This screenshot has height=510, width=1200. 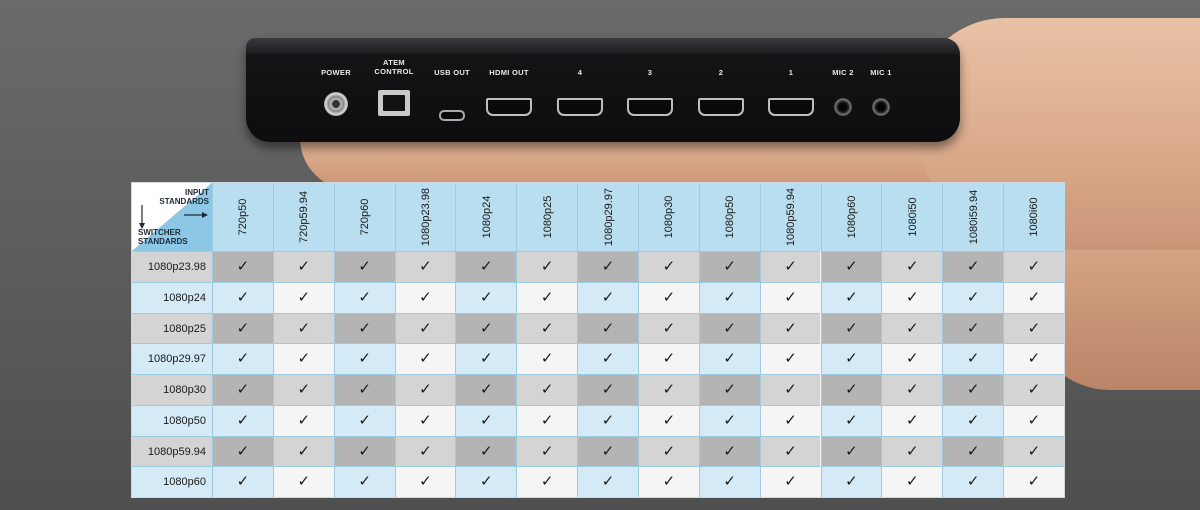 I want to click on column-header-label: 720p60, so click(x=365, y=217).